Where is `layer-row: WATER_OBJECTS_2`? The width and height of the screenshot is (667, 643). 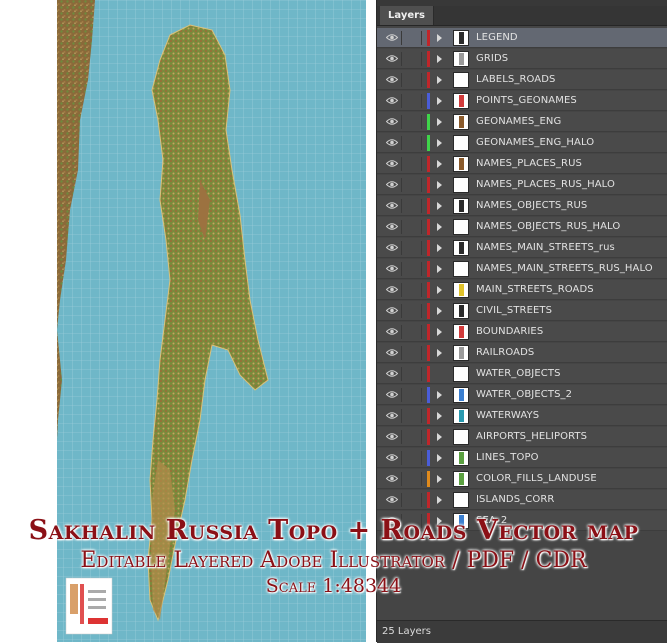 layer-row: WATER_OBJECTS_2 is located at coordinates (522, 395).